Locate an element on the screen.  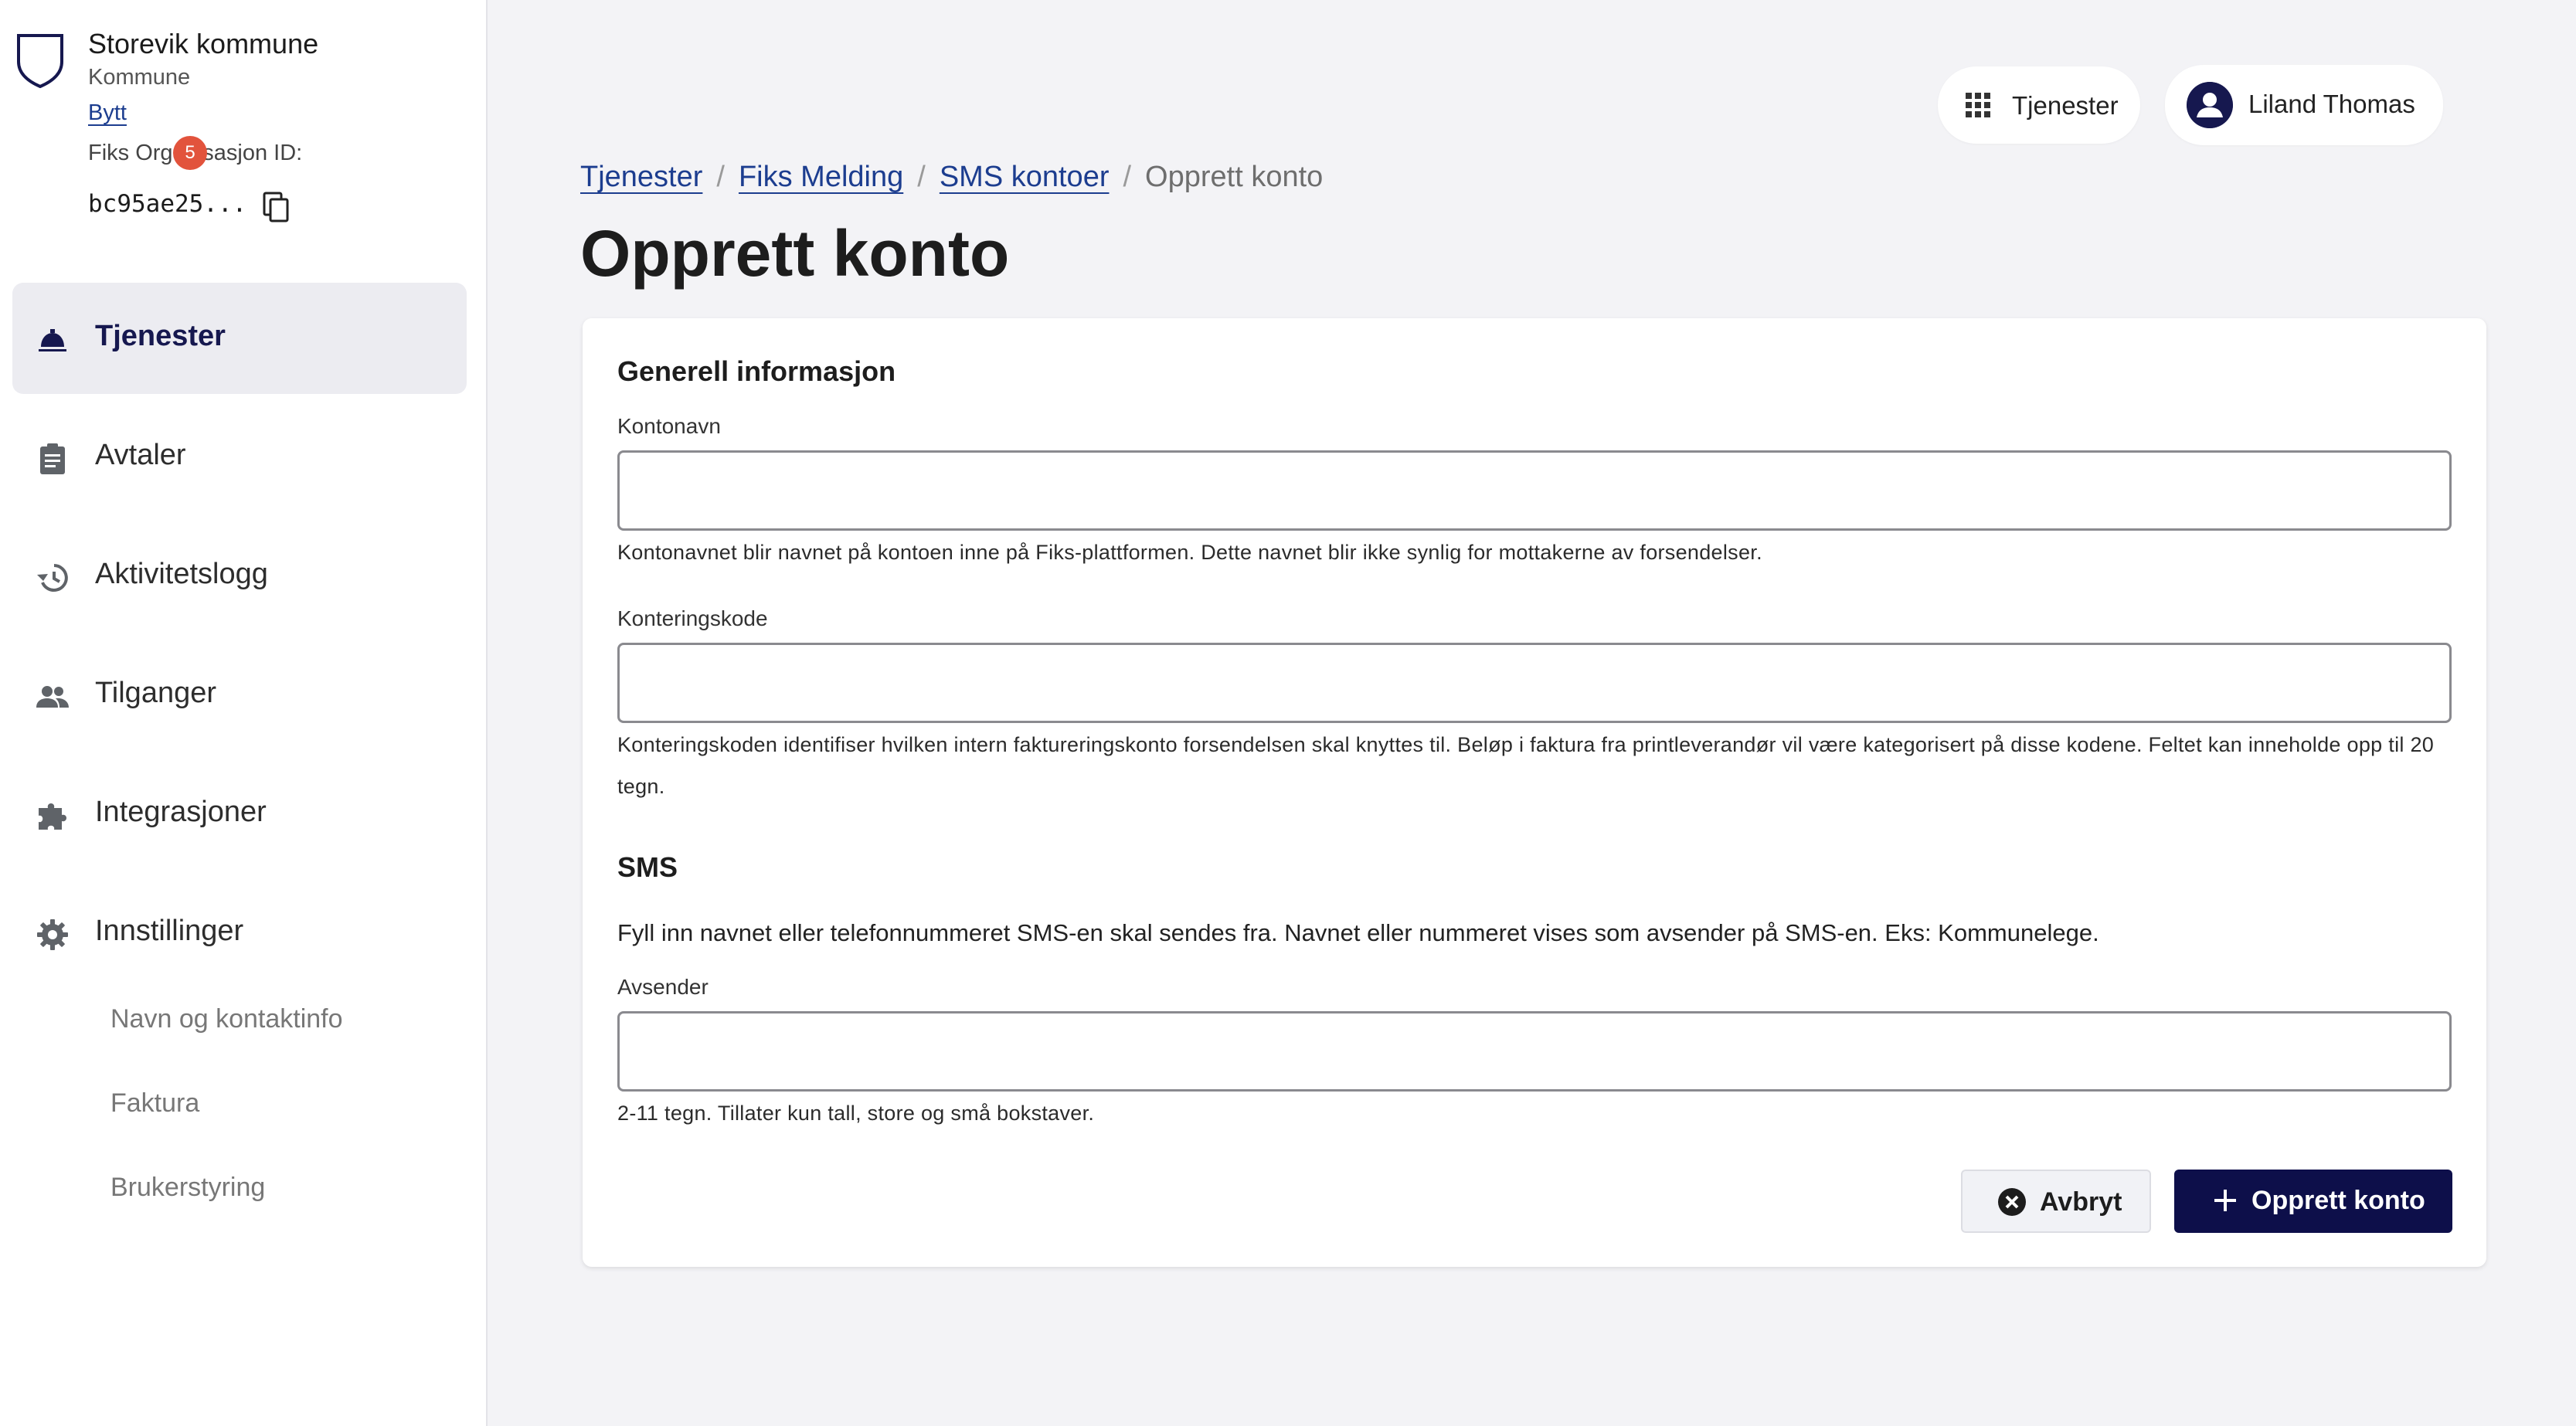
general-info-heading: Generell informasjon is located at coordinates (756, 371).